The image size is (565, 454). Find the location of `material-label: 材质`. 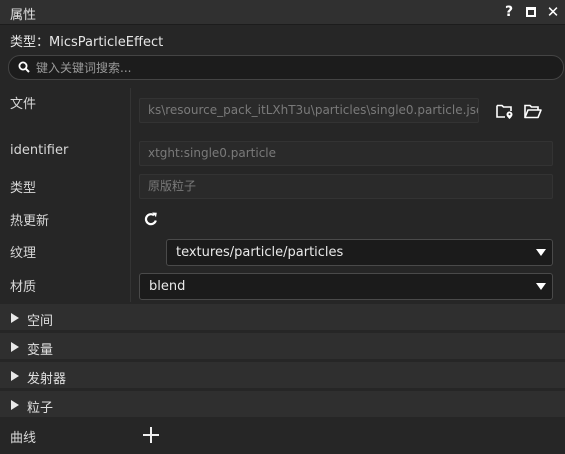

material-label: 材质 is located at coordinates (23, 287).